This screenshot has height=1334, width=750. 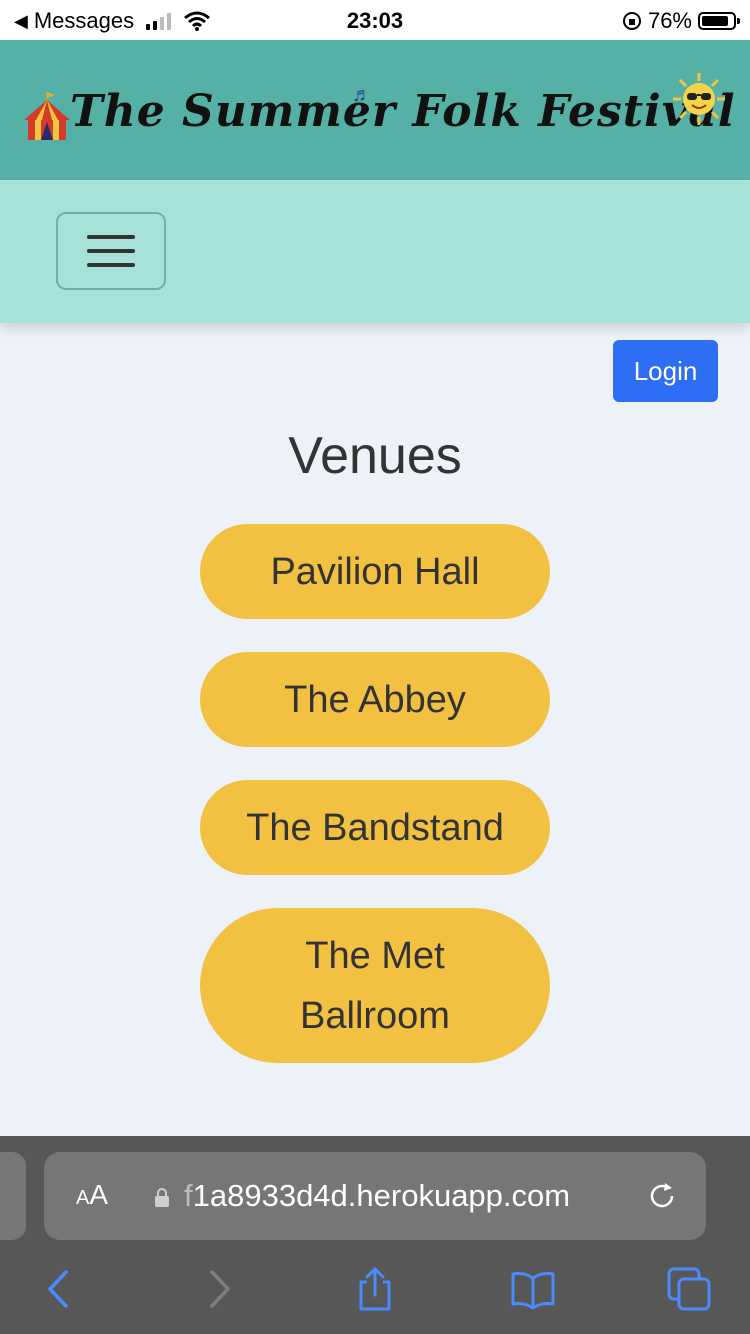 What do you see at coordinates (719, 21) in the screenshot?
I see `battery-icon` at bounding box center [719, 21].